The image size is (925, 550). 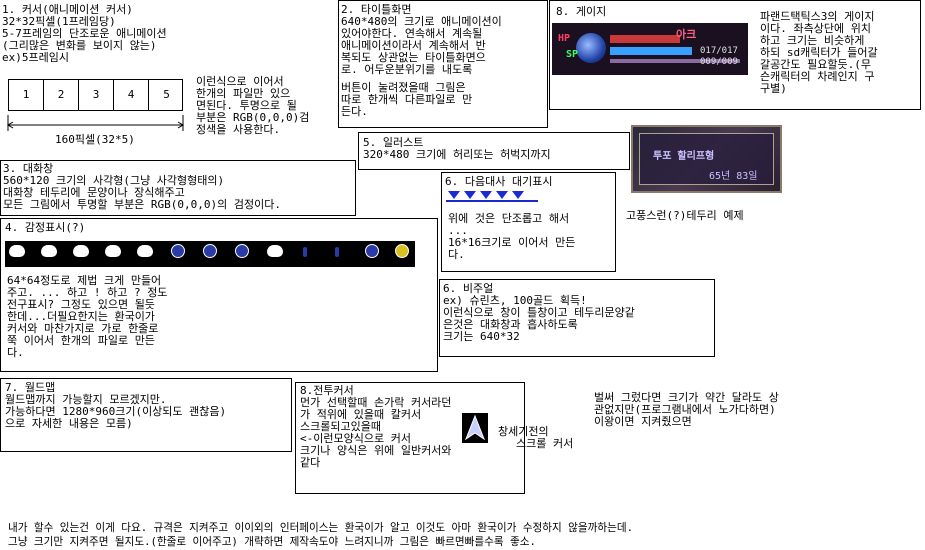 What do you see at coordinates (512, 242) in the screenshot?
I see `sec6a-line-4: 16*16크기로 이어서 만든` at bounding box center [512, 242].